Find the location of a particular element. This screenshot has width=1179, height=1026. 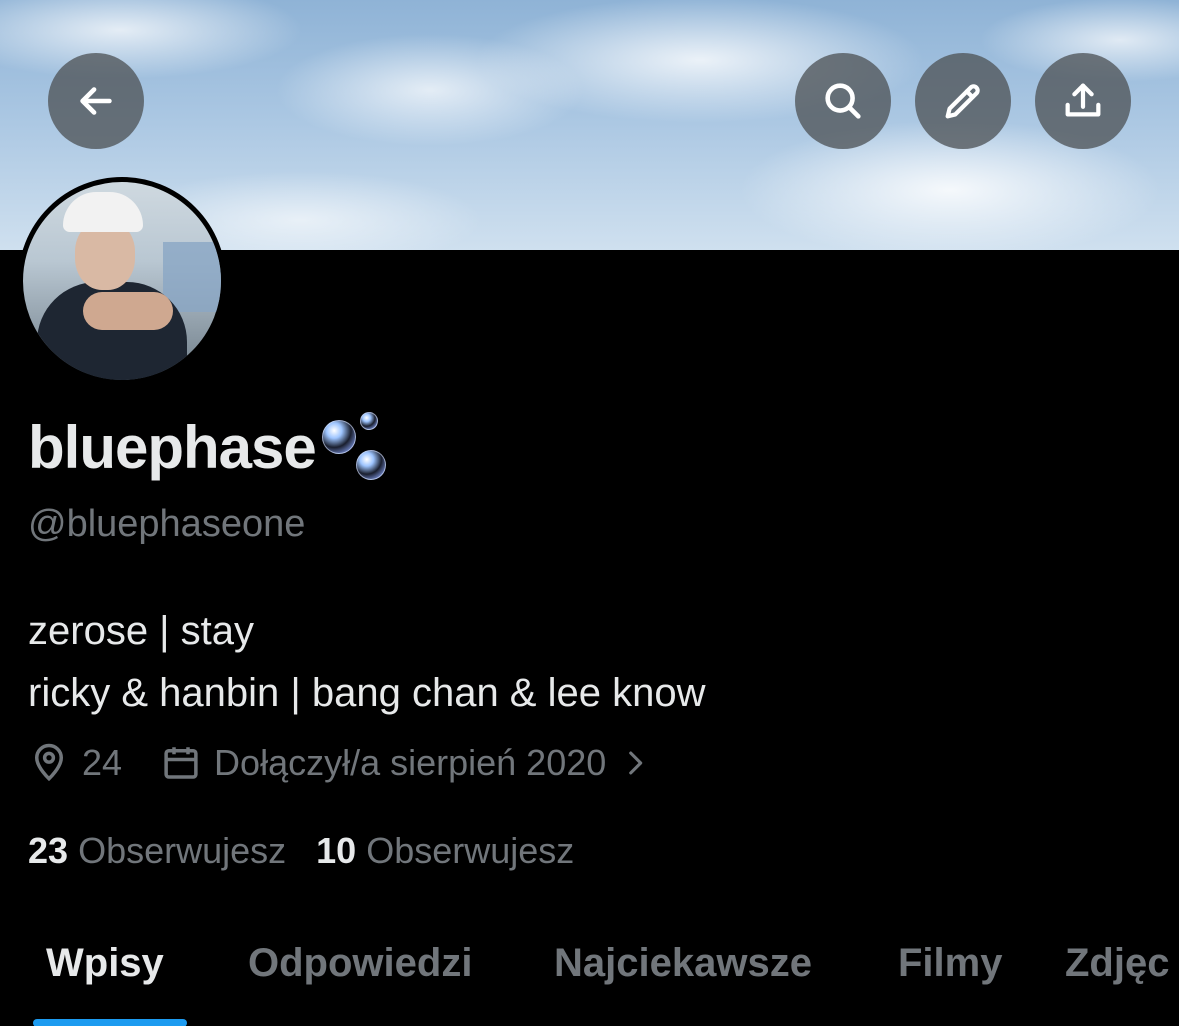

display-name-row: bluephase is located at coordinates (210, 447).